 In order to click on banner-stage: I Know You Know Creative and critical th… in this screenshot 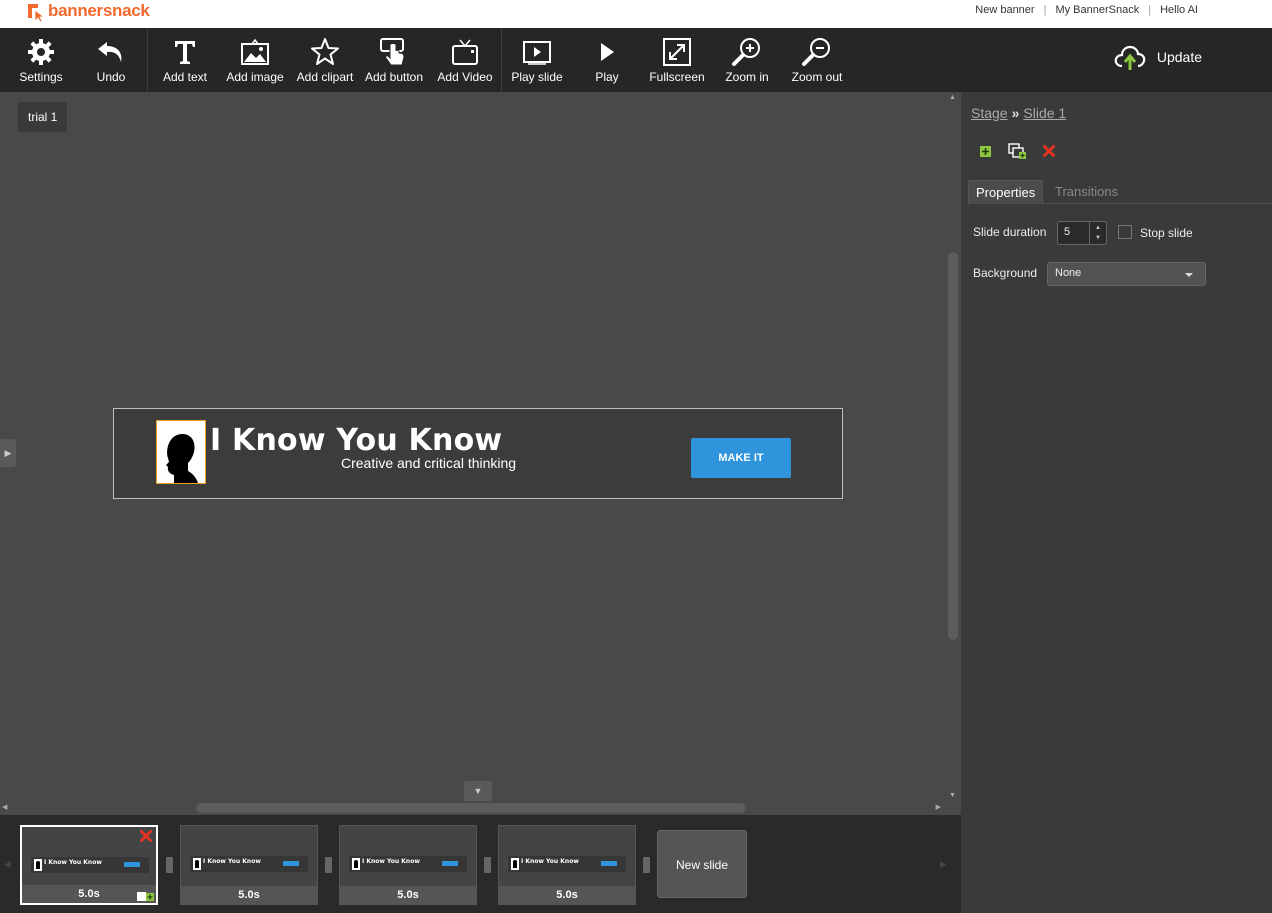, I will do `click(478, 453)`.